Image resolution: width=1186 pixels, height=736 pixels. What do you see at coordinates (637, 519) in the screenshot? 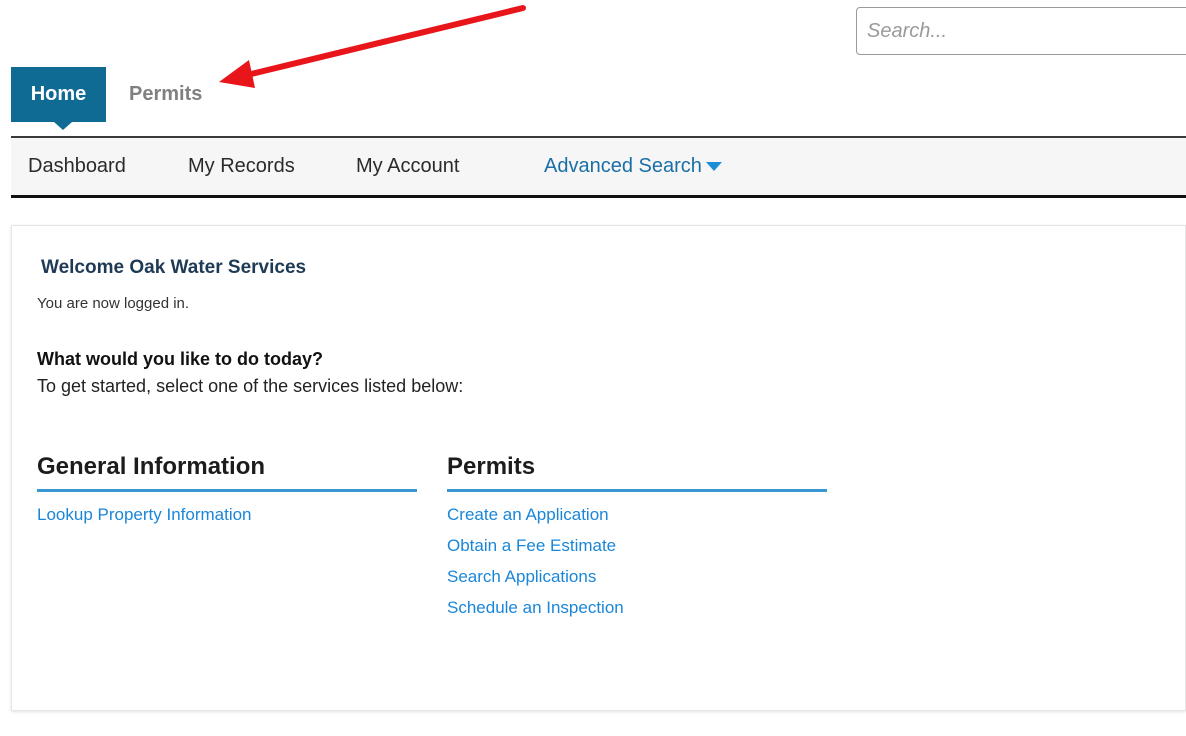
I see `link-create-application: Create an Application` at bounding box center [637, 519].